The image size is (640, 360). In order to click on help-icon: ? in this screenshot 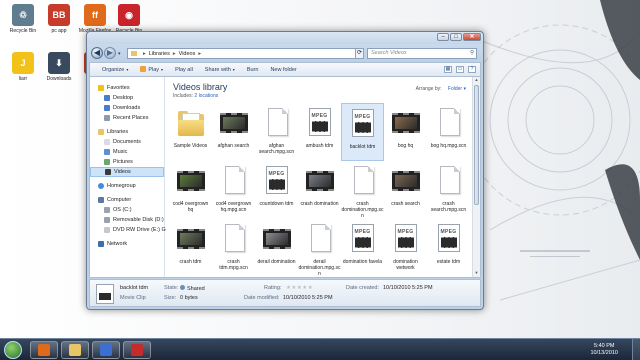, I will do `click(472, 69)`.